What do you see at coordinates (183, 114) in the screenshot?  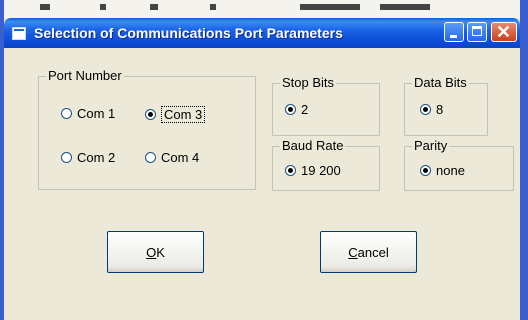 I see `radio-label: Com 3` at bounding box center [183, 114].